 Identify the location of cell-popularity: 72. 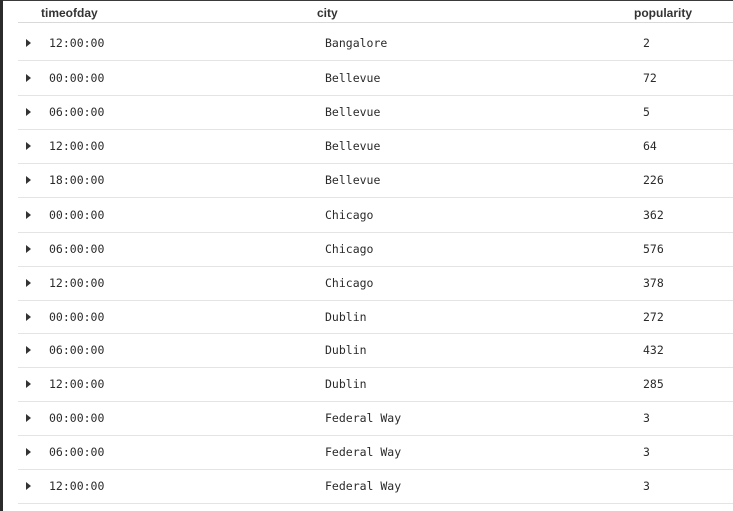
(650, 78).